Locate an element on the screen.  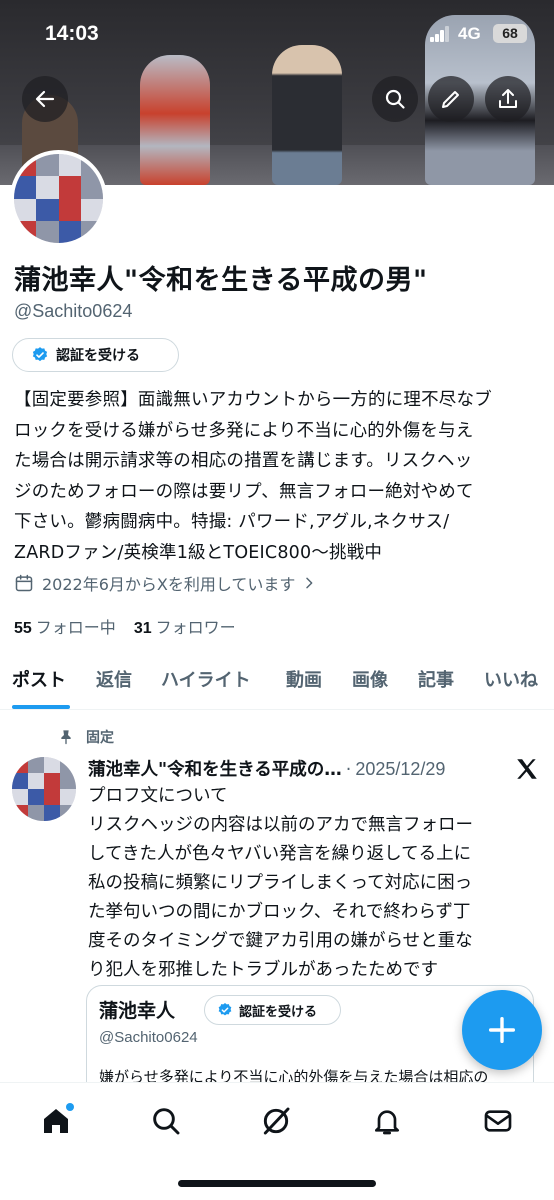
tab-likes: いいね is located at coordinates (511, 679).